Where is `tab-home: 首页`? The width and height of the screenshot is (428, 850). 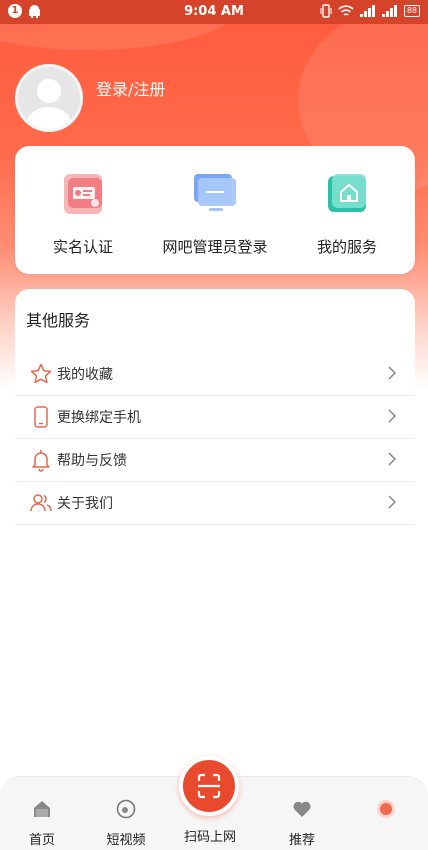 tab-home: 首页 is located at coordinates (42, 823).